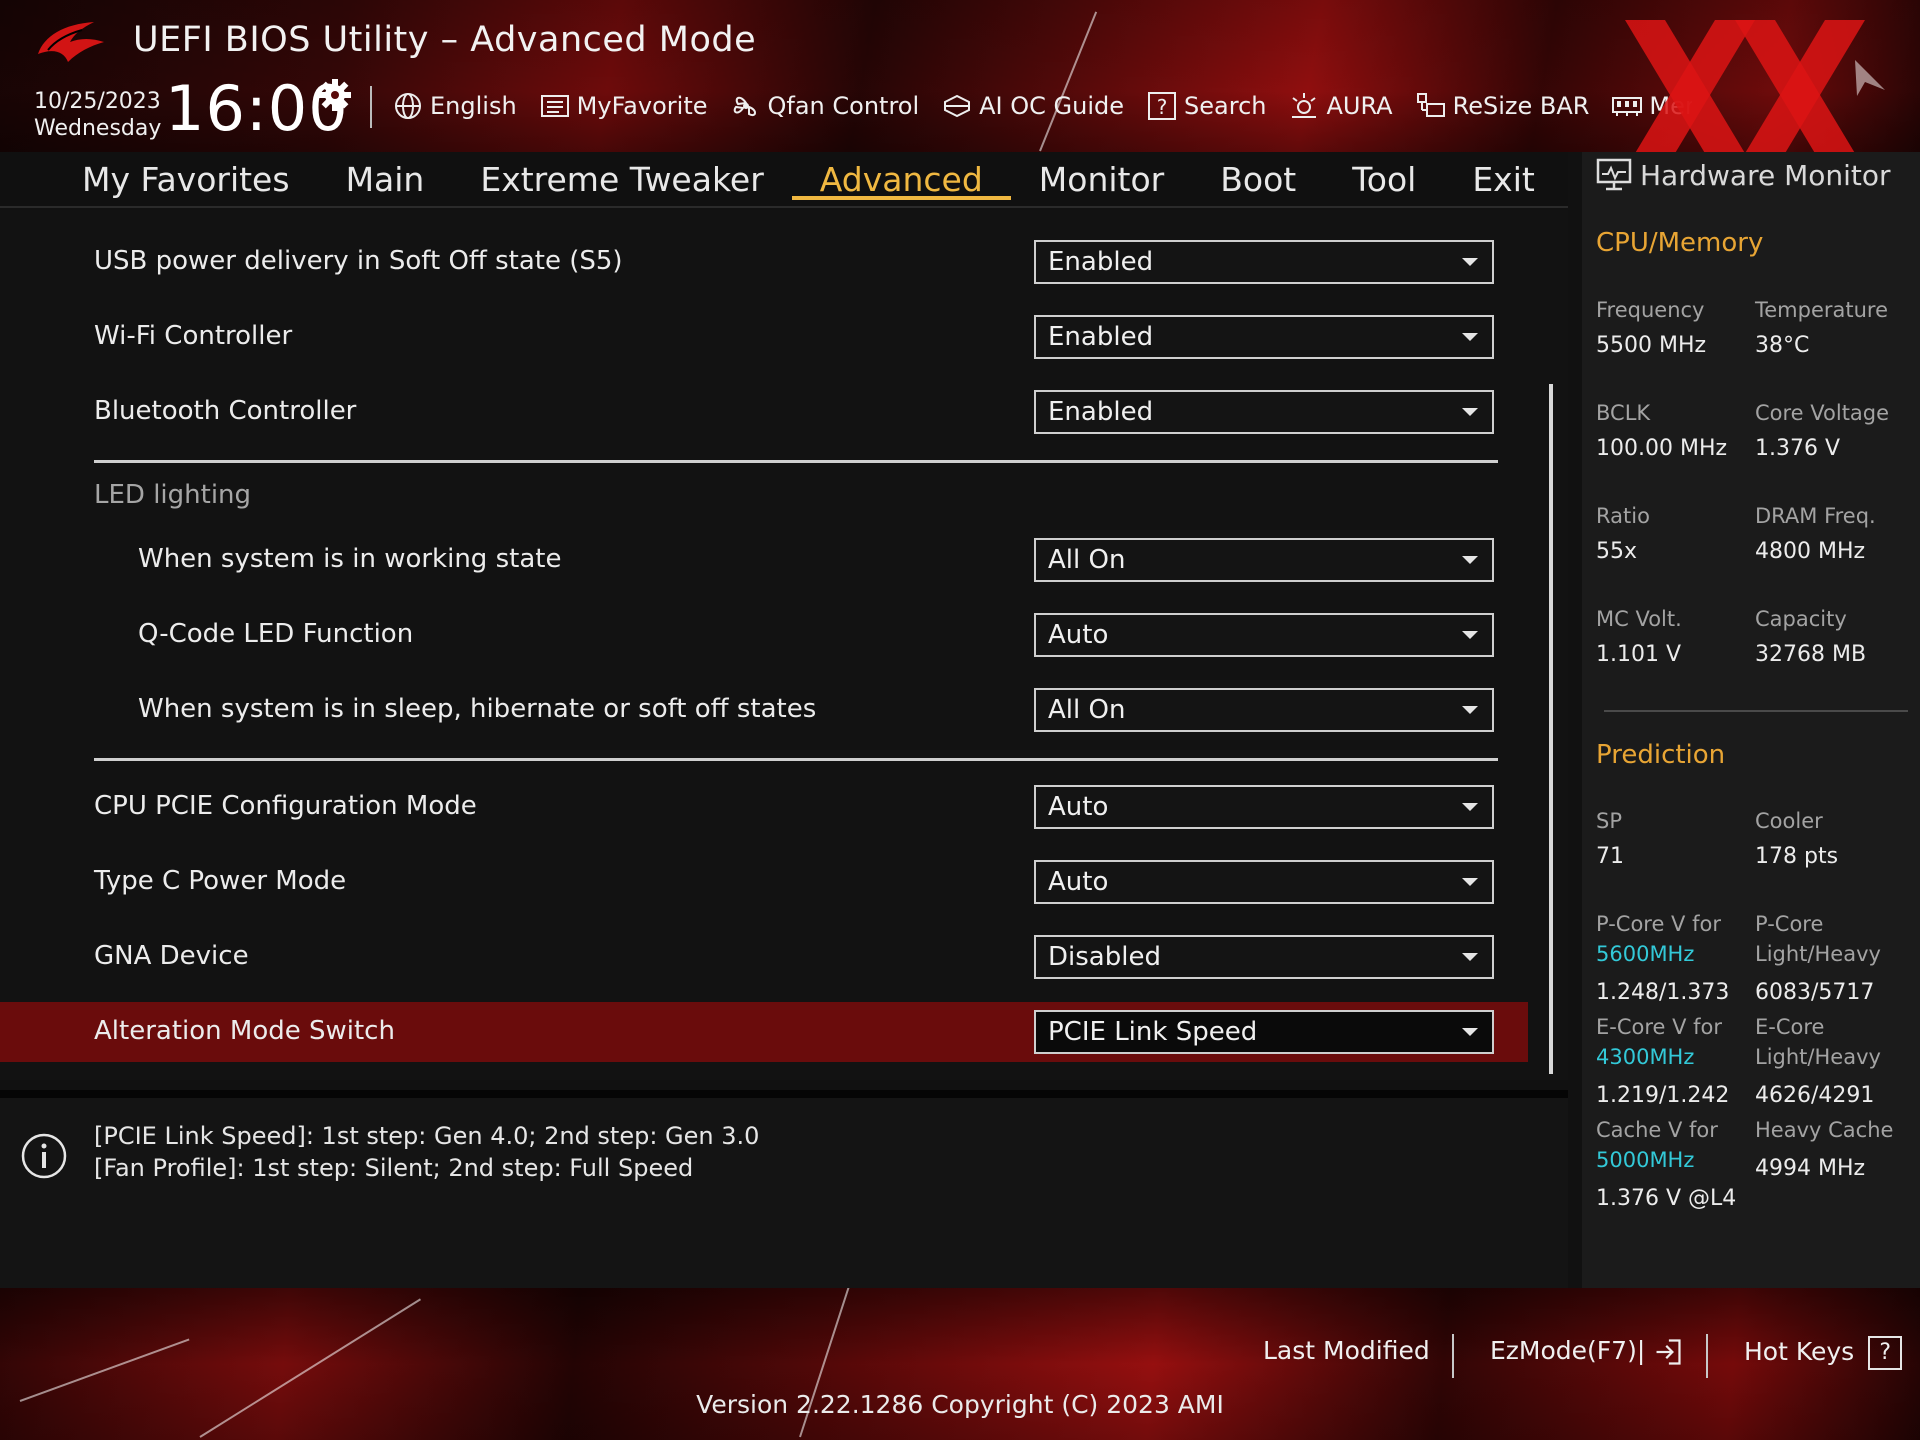 This screenshot has width=1920, height=1440. What do you see at coordinates (1304, 105) in the screenshot?
I see `aura-light-icon` at bounding box center [1304, 105].